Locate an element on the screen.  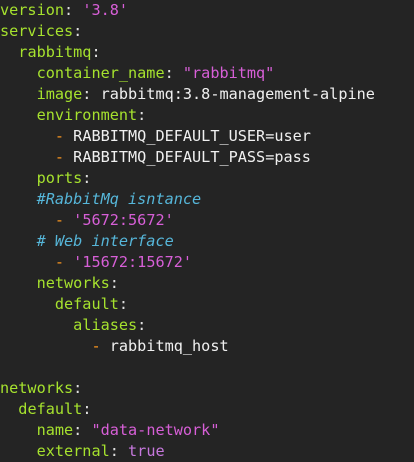
code-line: #RabbitMq isntance is located at coordinates (207, 199).